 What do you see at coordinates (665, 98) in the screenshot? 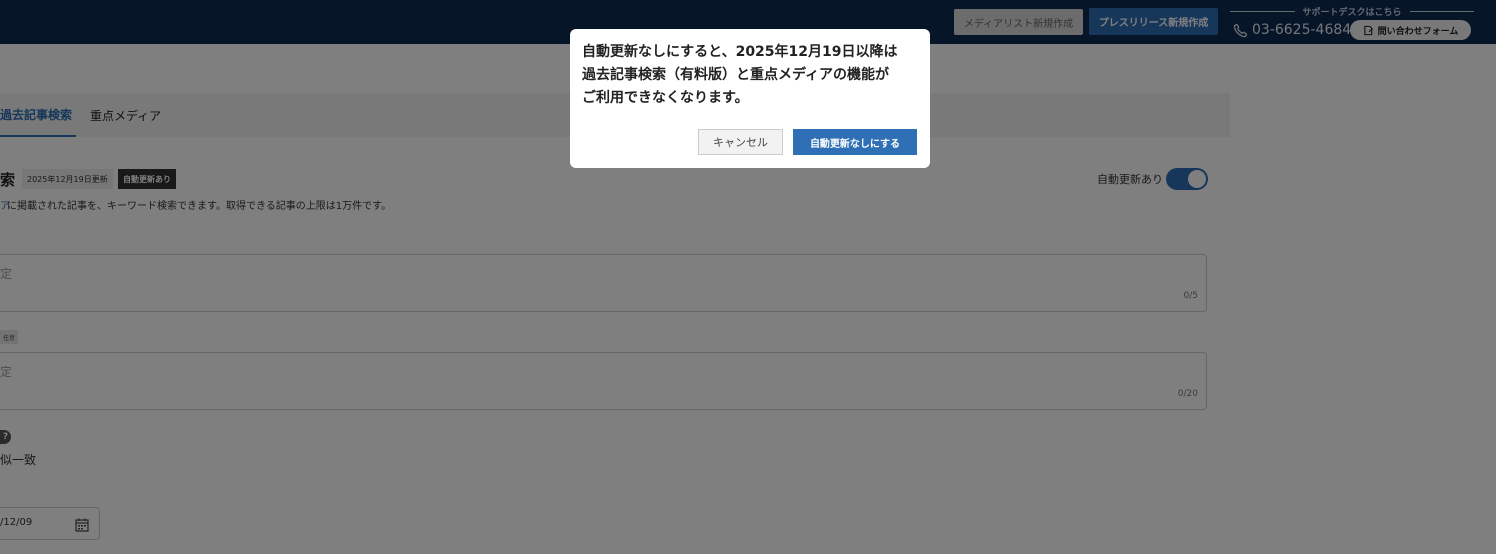
I see `dialog-message-line: ご利用できなくなります。` at bounding box center [665, 98].